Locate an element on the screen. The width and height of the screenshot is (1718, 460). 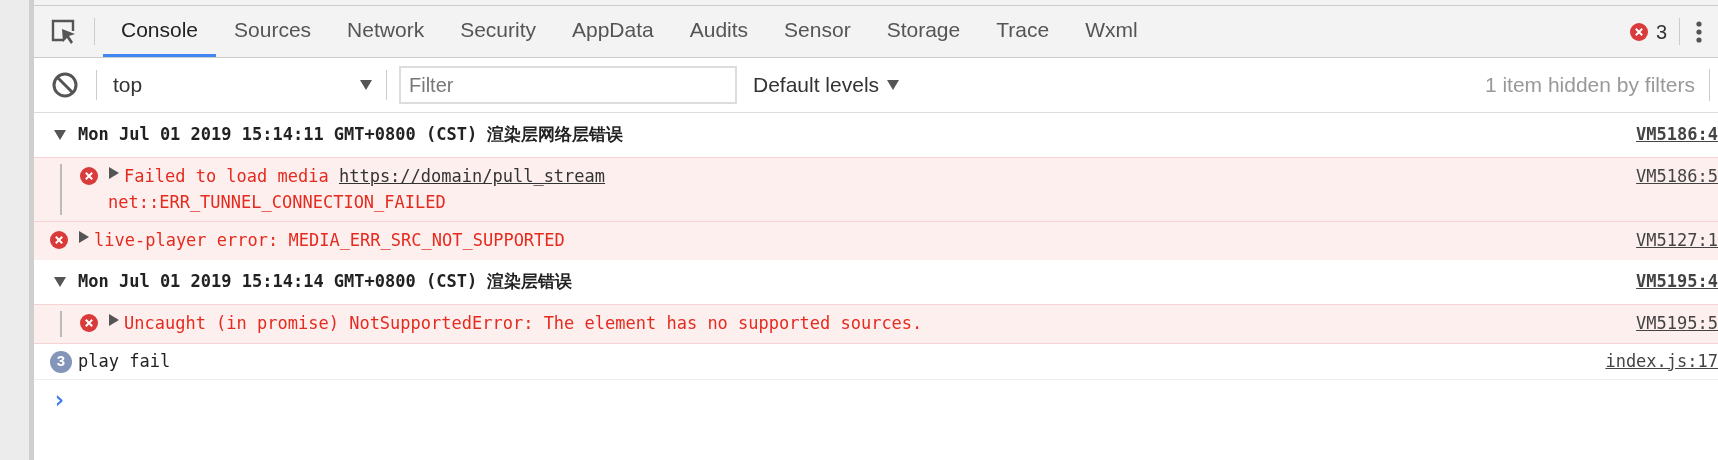
source-link: VM5127:1 is located at coordinates (1677, 240).